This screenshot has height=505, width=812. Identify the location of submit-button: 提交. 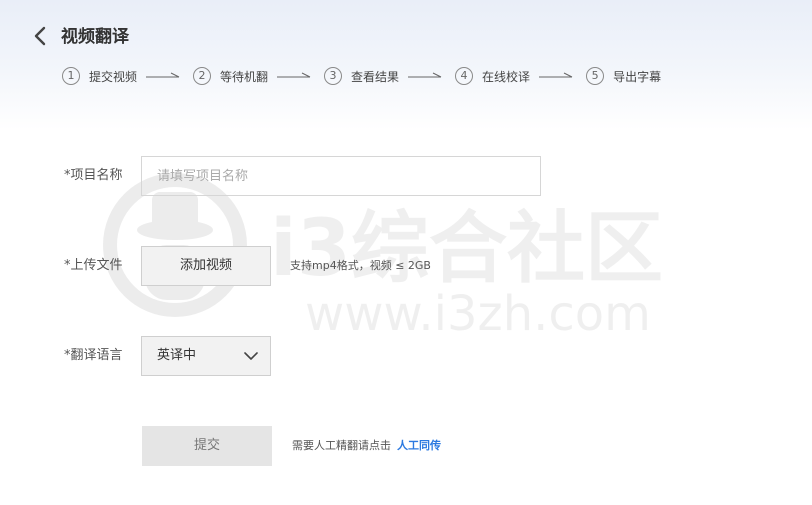
(207, 446).